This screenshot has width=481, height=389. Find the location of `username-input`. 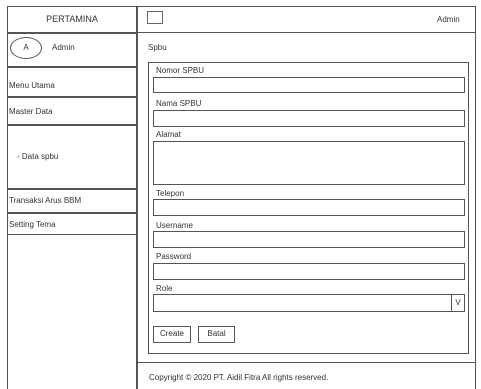

username-input is located at coordinates (309, 239).